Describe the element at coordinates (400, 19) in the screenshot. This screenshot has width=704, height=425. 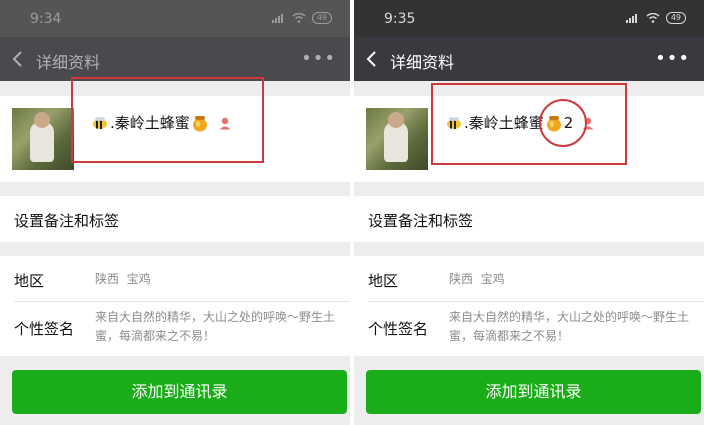
I see `status-time: 9:35` at that location.